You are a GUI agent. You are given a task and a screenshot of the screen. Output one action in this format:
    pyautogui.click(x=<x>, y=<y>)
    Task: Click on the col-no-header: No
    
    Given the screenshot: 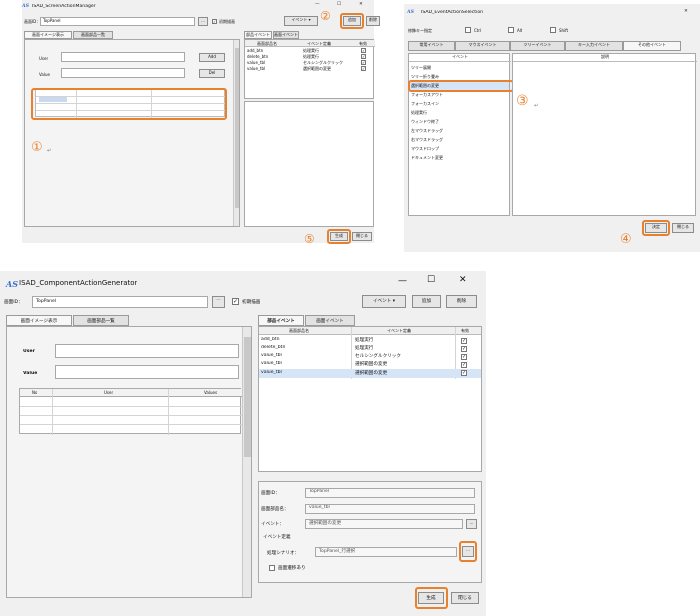 What is the action you would take?
    pyautogui.click(x=35, y=392)
    